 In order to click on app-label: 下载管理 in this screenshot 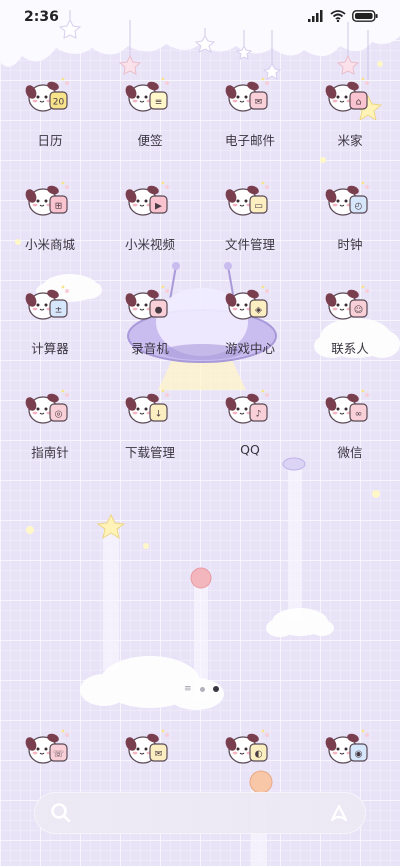, I will do `click(149, 452)`.